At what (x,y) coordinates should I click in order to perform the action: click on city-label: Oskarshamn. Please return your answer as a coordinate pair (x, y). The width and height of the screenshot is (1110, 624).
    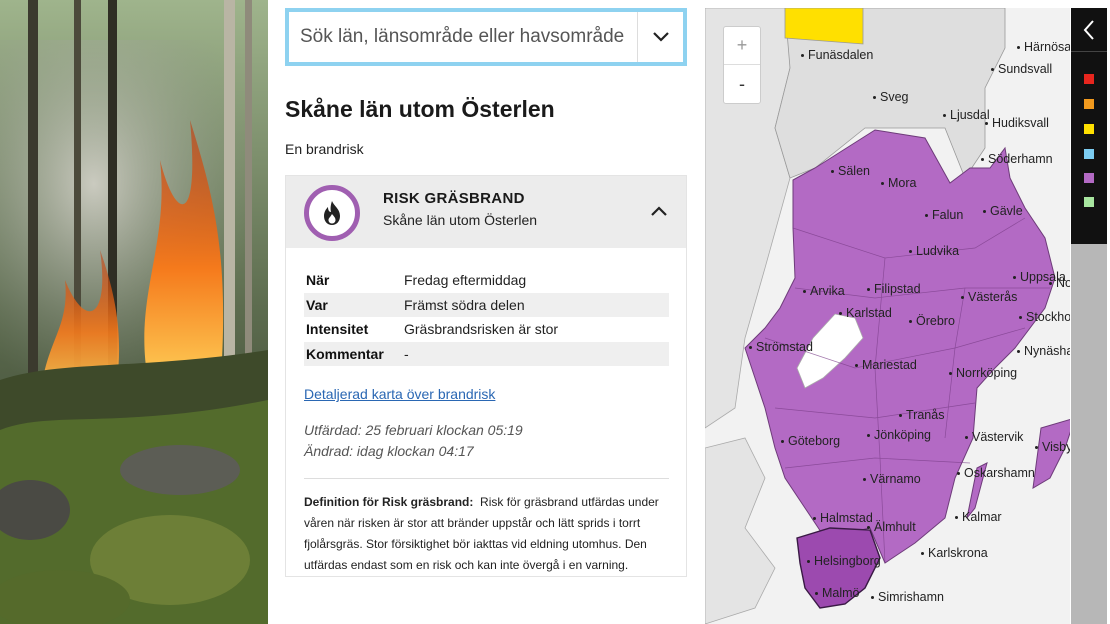
    Looking at the image, I should click on (996, 473).